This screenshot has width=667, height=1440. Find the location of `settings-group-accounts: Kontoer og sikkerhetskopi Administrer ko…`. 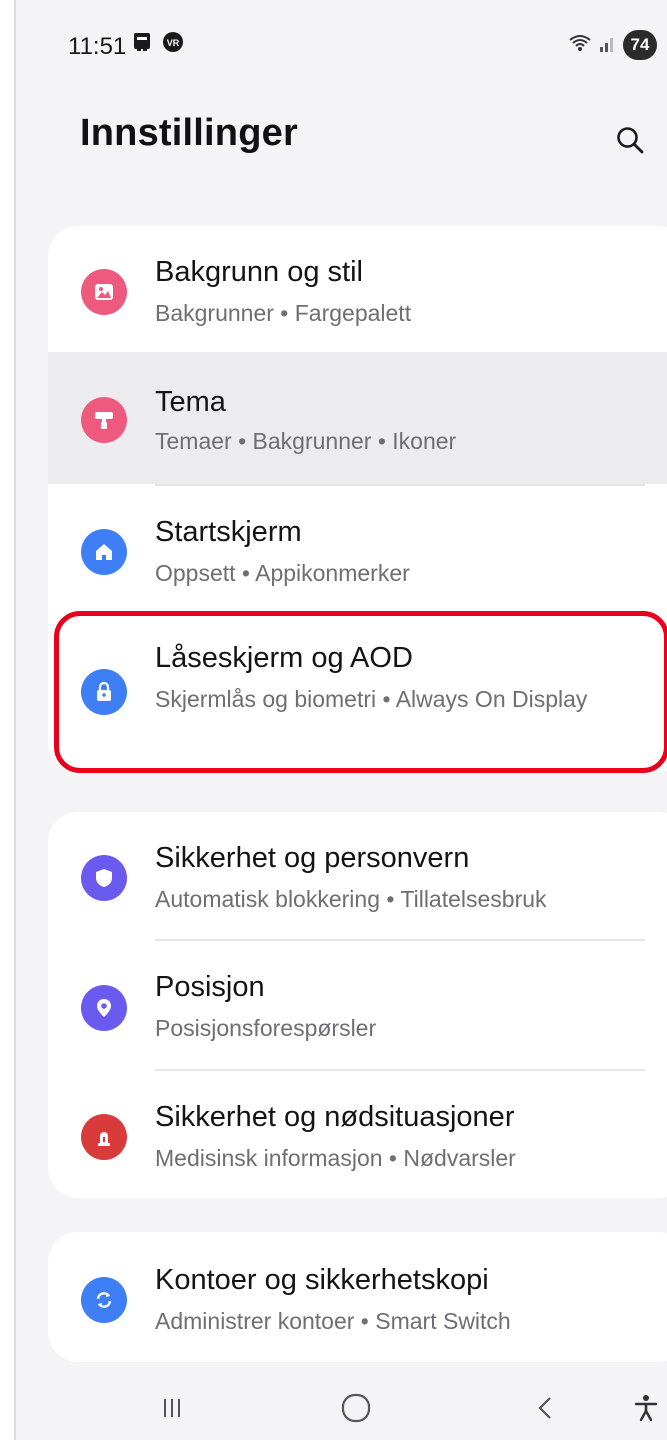

settings-group-accounts: Kontoer og sikkerhetskopi Administrer ko… is located at coordinates (357, 1297).